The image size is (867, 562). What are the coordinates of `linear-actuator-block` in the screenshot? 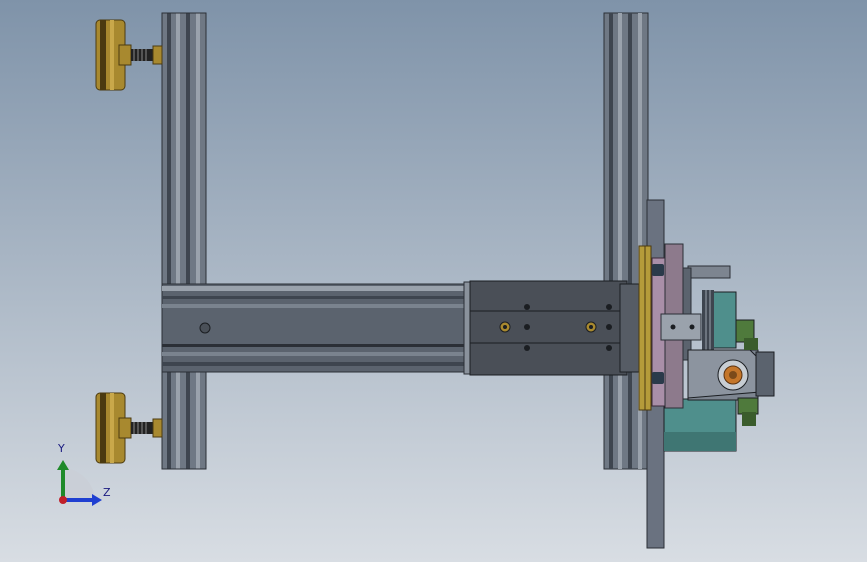 It's located at (555, 328).